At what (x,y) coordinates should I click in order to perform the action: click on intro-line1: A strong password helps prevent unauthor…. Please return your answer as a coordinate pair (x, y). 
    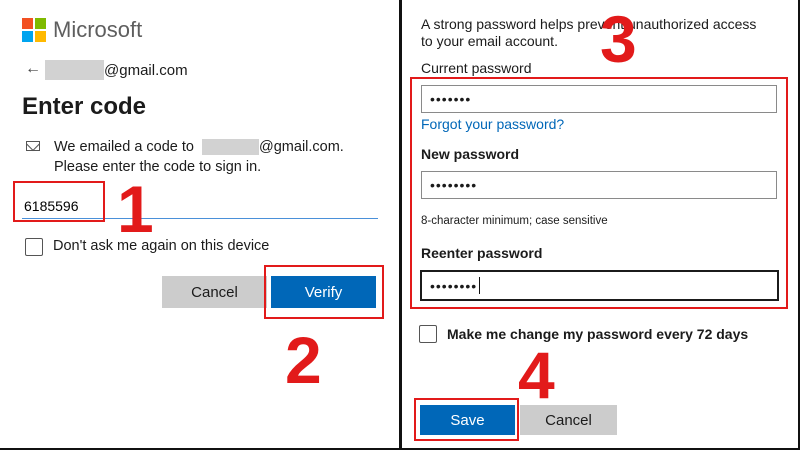
    Looking at the image, I should click on (589, 24).